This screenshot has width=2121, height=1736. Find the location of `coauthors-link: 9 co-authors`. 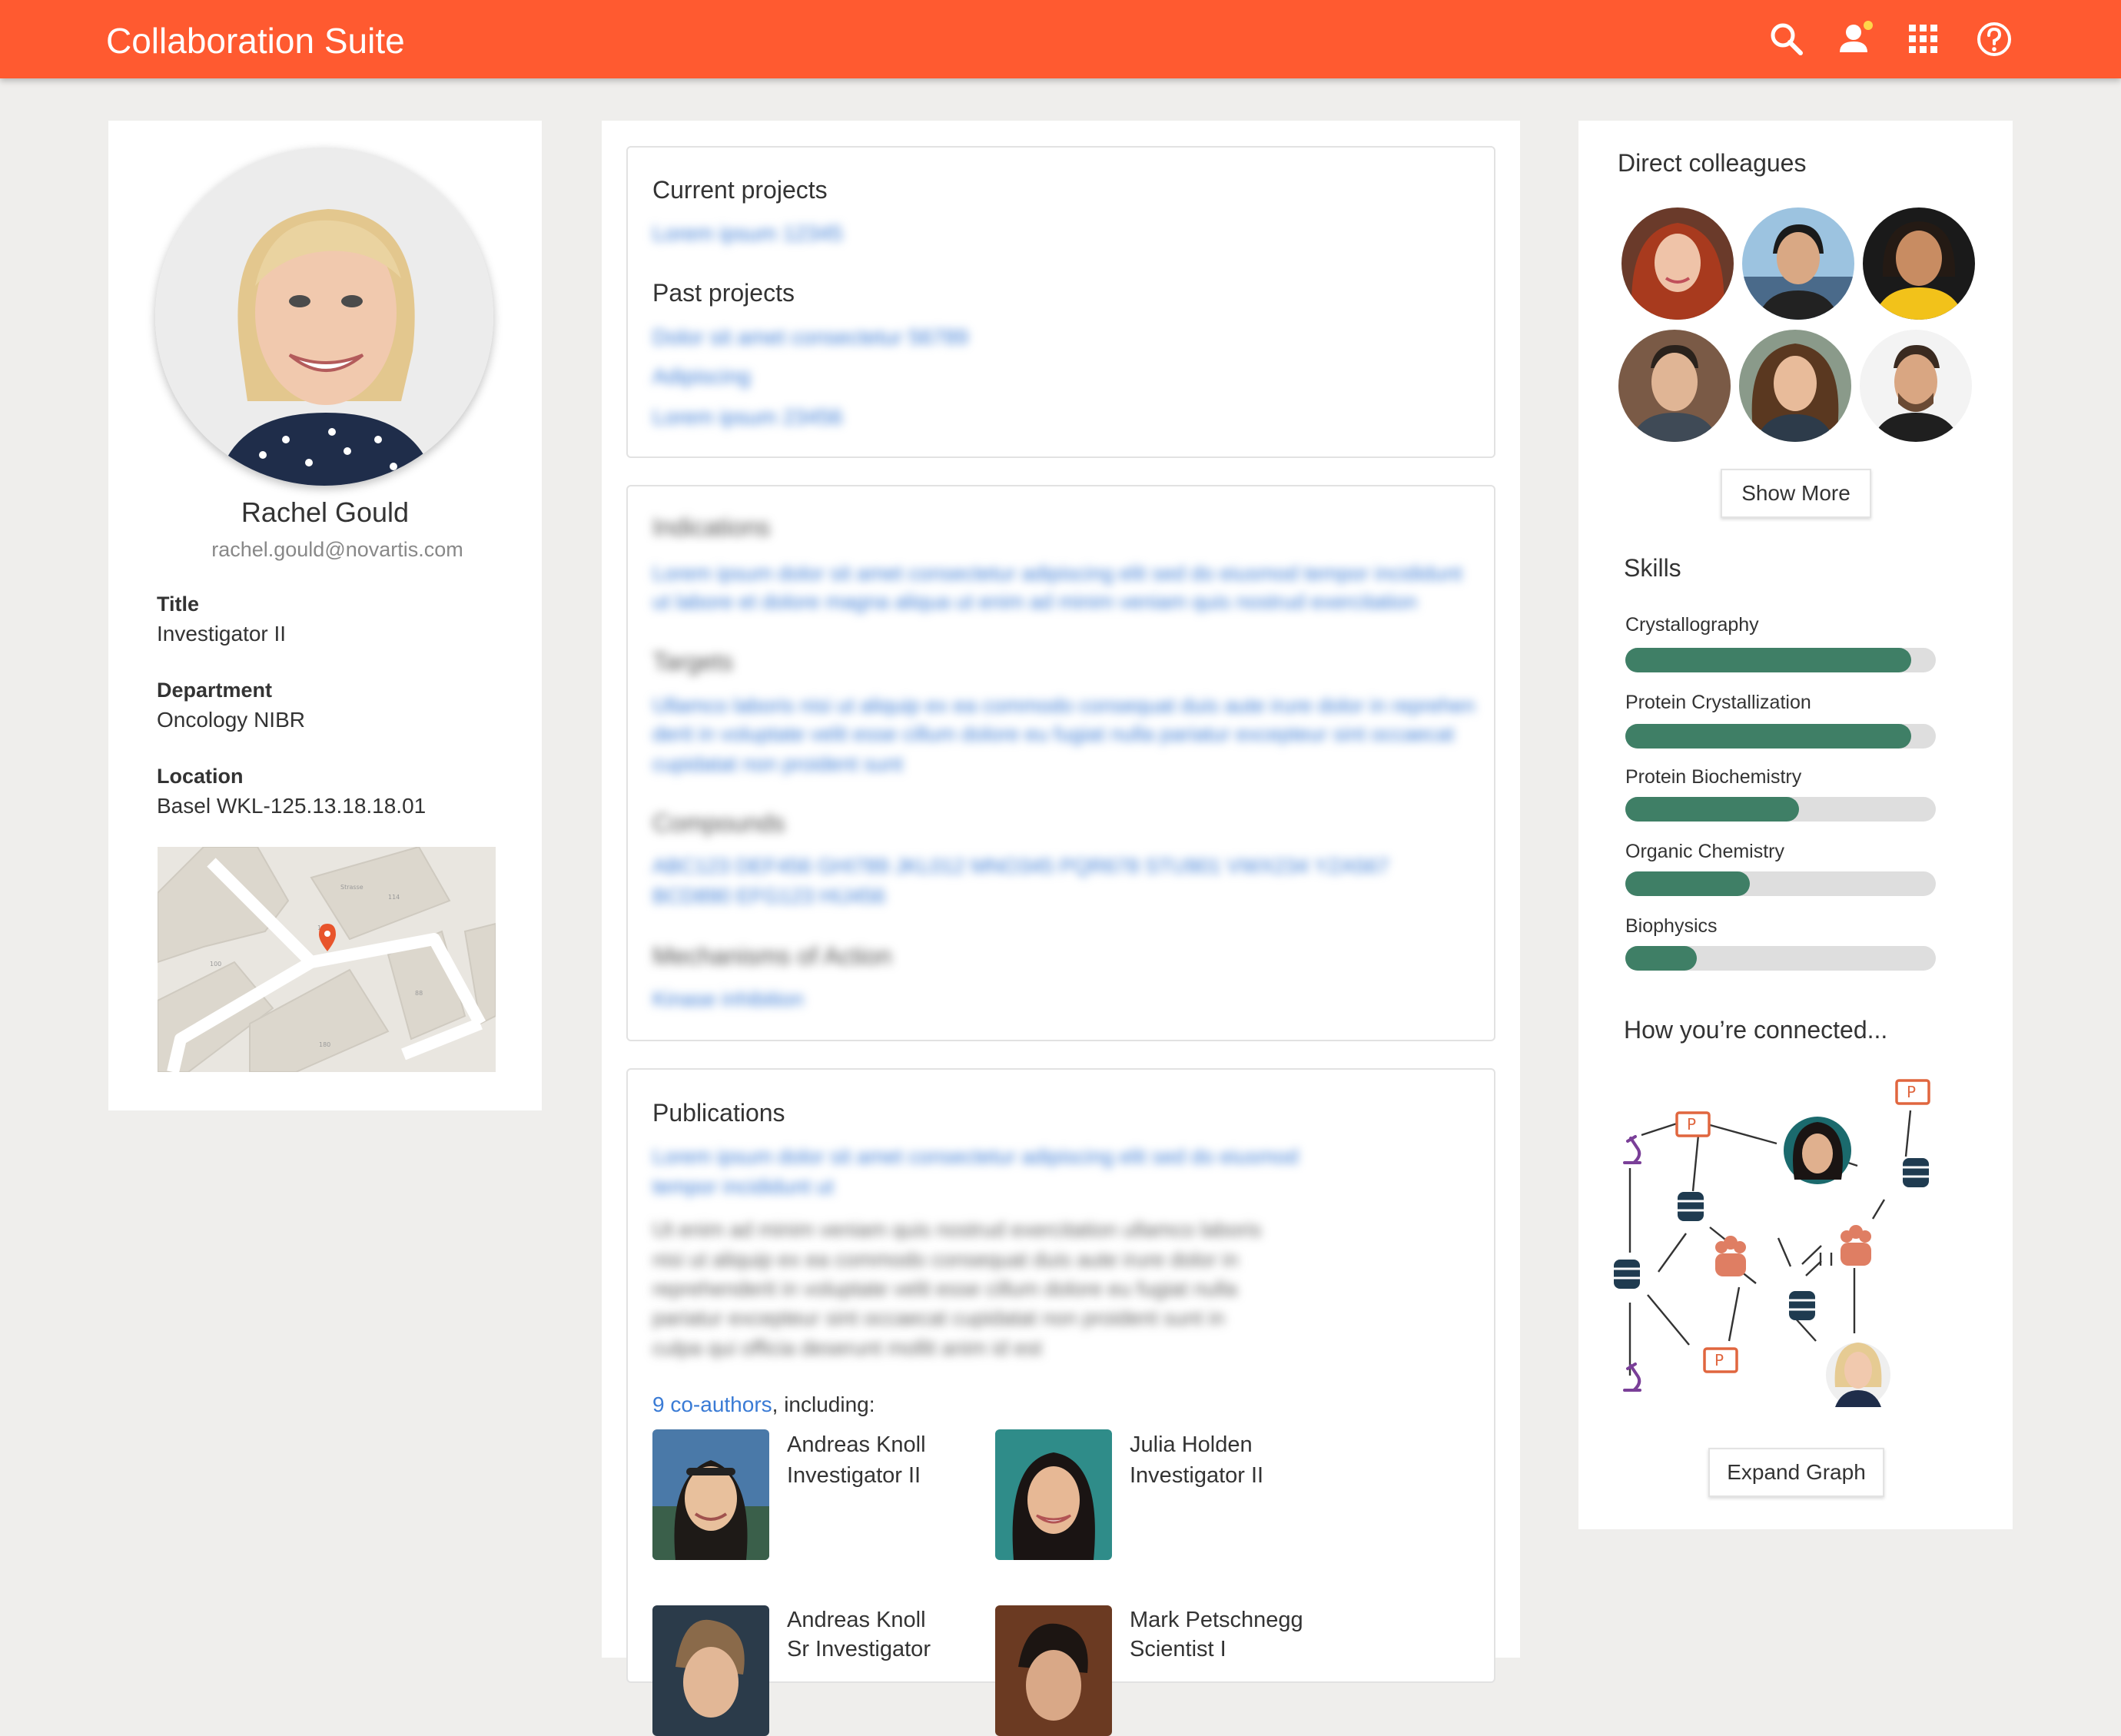

coauthors-link: 9 co-authors is located at coordinates (712, 1404).